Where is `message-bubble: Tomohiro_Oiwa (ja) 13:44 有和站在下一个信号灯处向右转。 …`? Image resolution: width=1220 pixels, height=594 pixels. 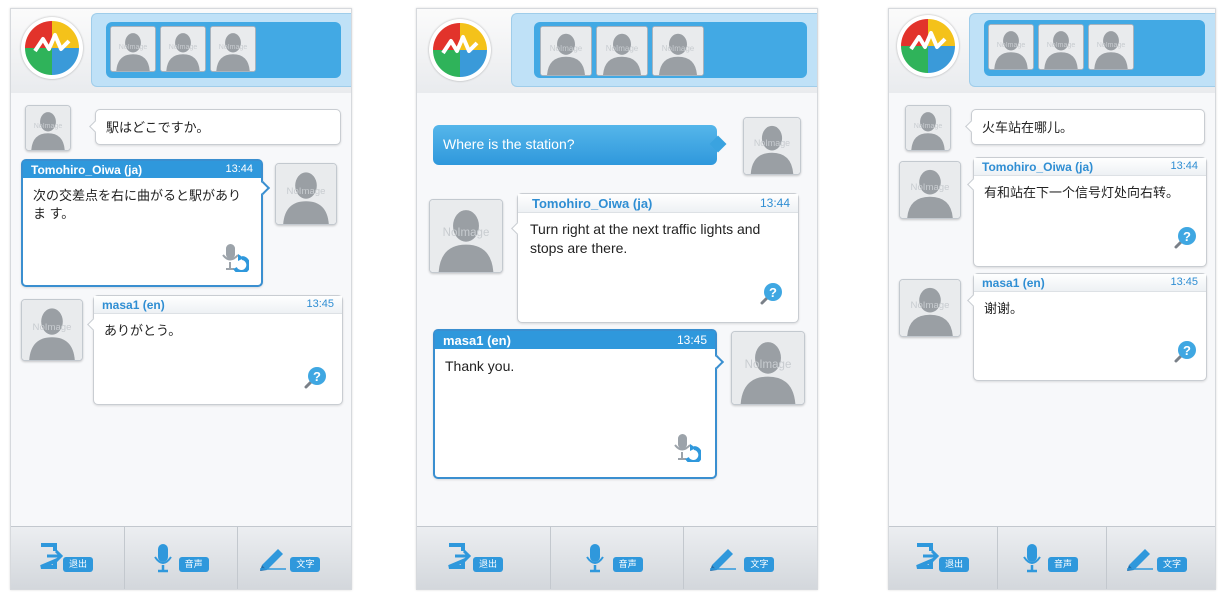 message-bubble: Tomohiro_Oiwa (ja) 13:44 有和站在下一个信号灯处向右转。 … is located at coordinates (1087, 212).